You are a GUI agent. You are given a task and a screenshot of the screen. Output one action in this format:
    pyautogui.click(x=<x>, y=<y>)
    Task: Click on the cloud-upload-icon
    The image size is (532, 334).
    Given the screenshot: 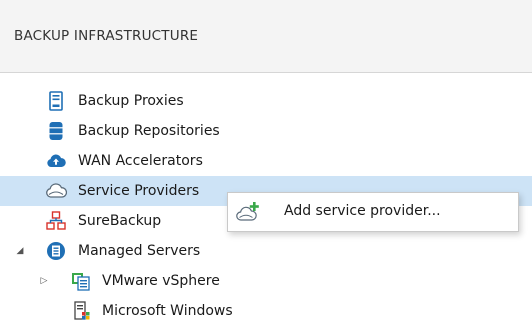 What is the action you would take?
    pyautogui.click(x=56, y=161)
    